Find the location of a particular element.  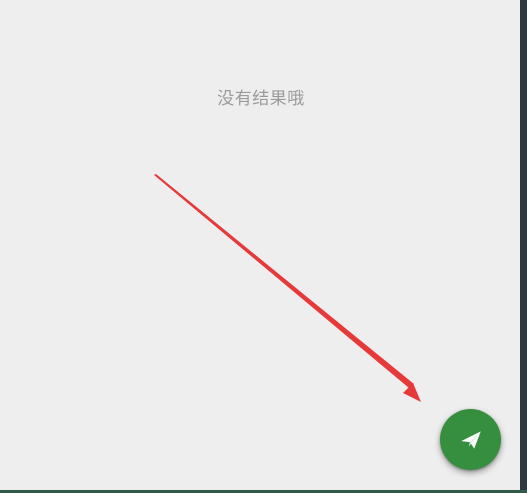

send-fab-button is located at coordinates (470, 439).